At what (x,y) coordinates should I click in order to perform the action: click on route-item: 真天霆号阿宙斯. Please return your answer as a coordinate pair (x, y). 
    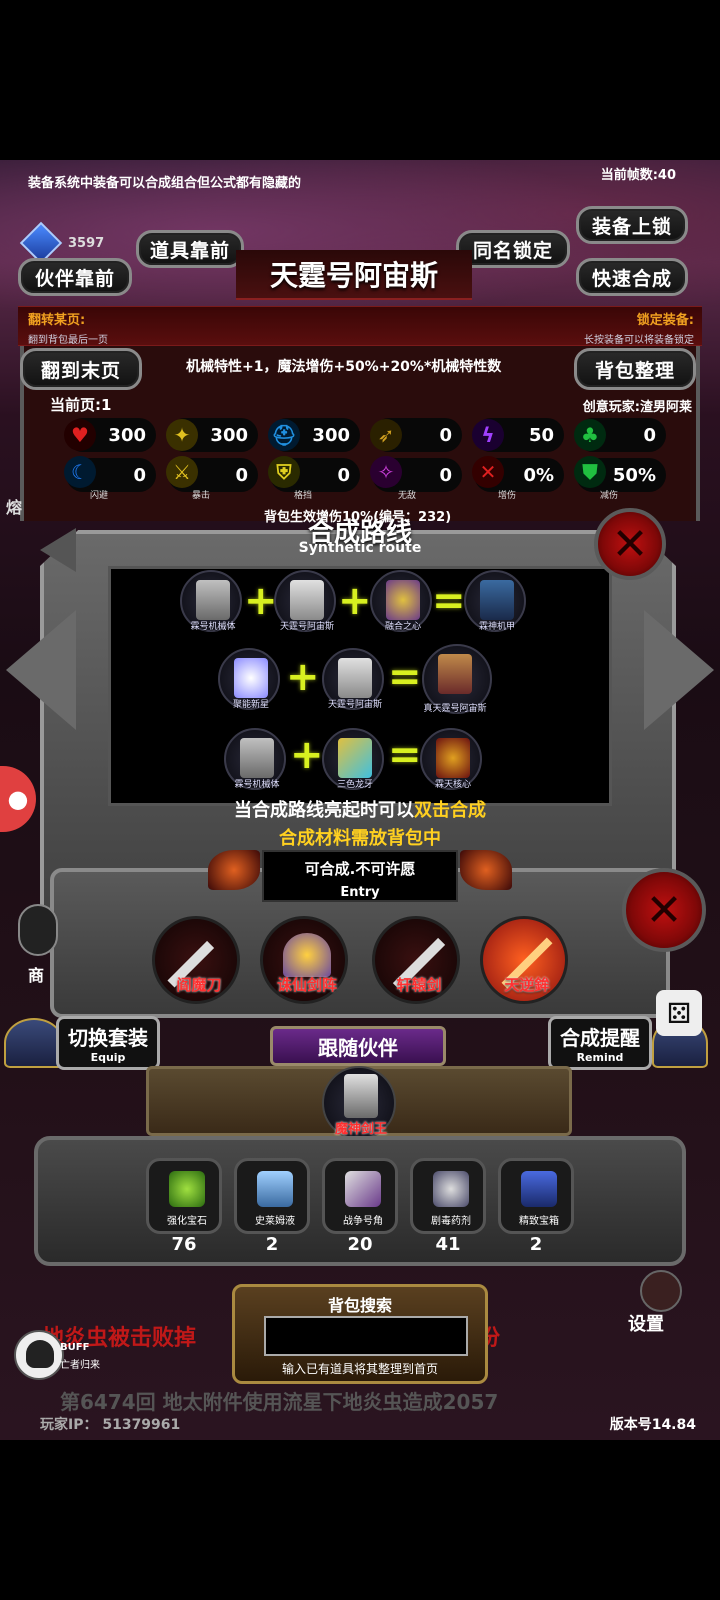
    Looking at the image, I should click on (457, 679).